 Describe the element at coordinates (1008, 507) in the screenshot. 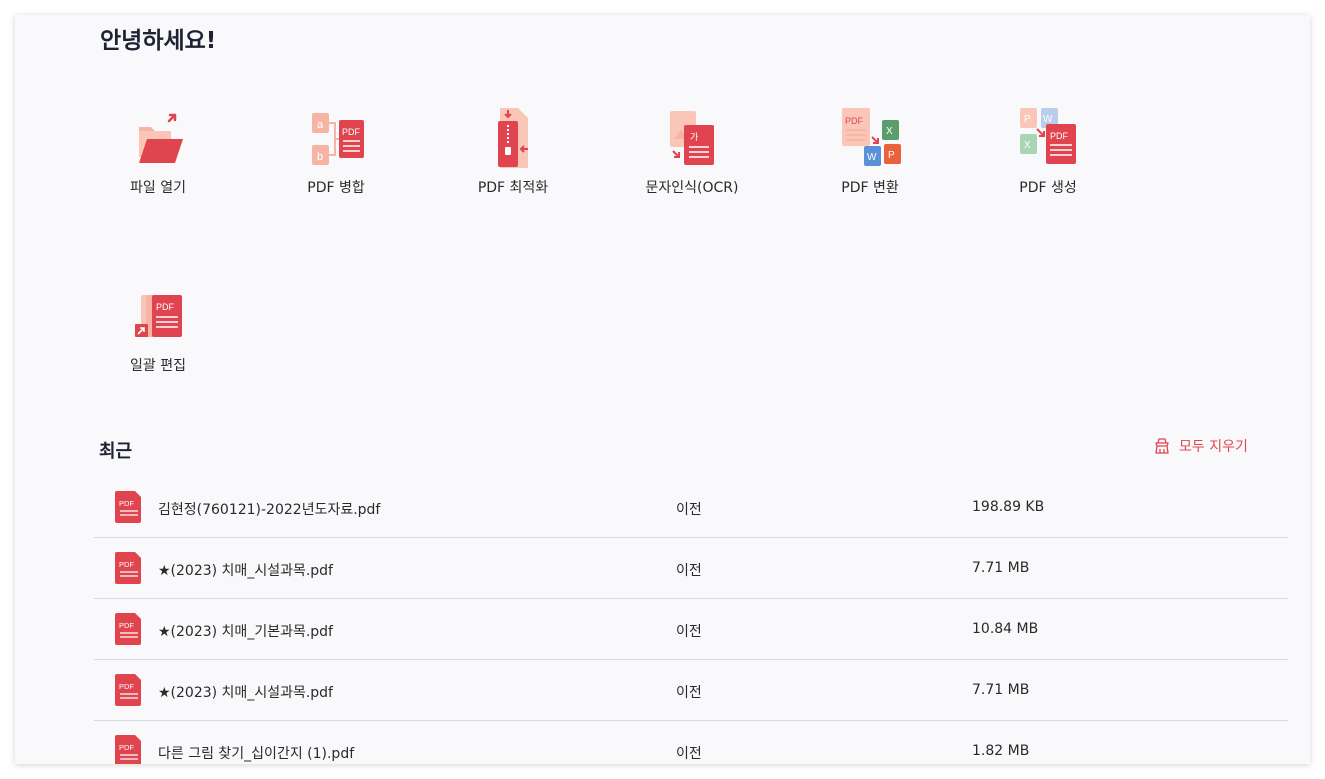

I see `file-size: 198.89 KB` at that location.